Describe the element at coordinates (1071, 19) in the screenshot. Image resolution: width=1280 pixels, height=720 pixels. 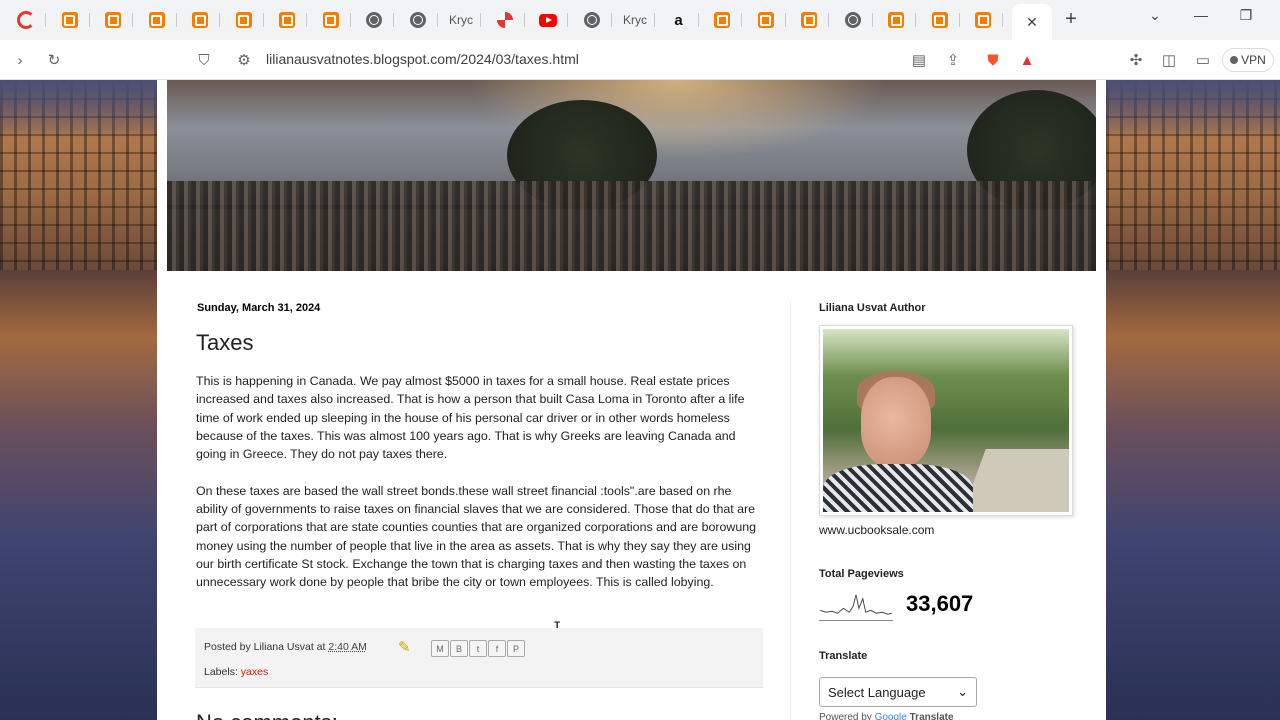
I see `new-tab-button: +` at that location.